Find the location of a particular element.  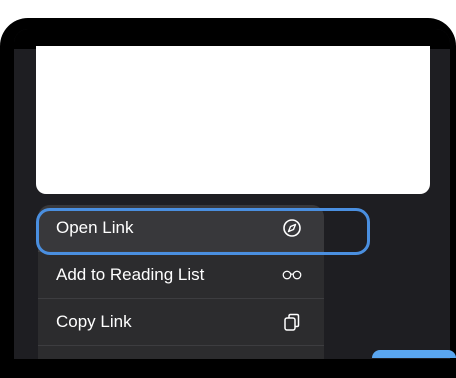

copy-icon is located at coordinates (292, 322).